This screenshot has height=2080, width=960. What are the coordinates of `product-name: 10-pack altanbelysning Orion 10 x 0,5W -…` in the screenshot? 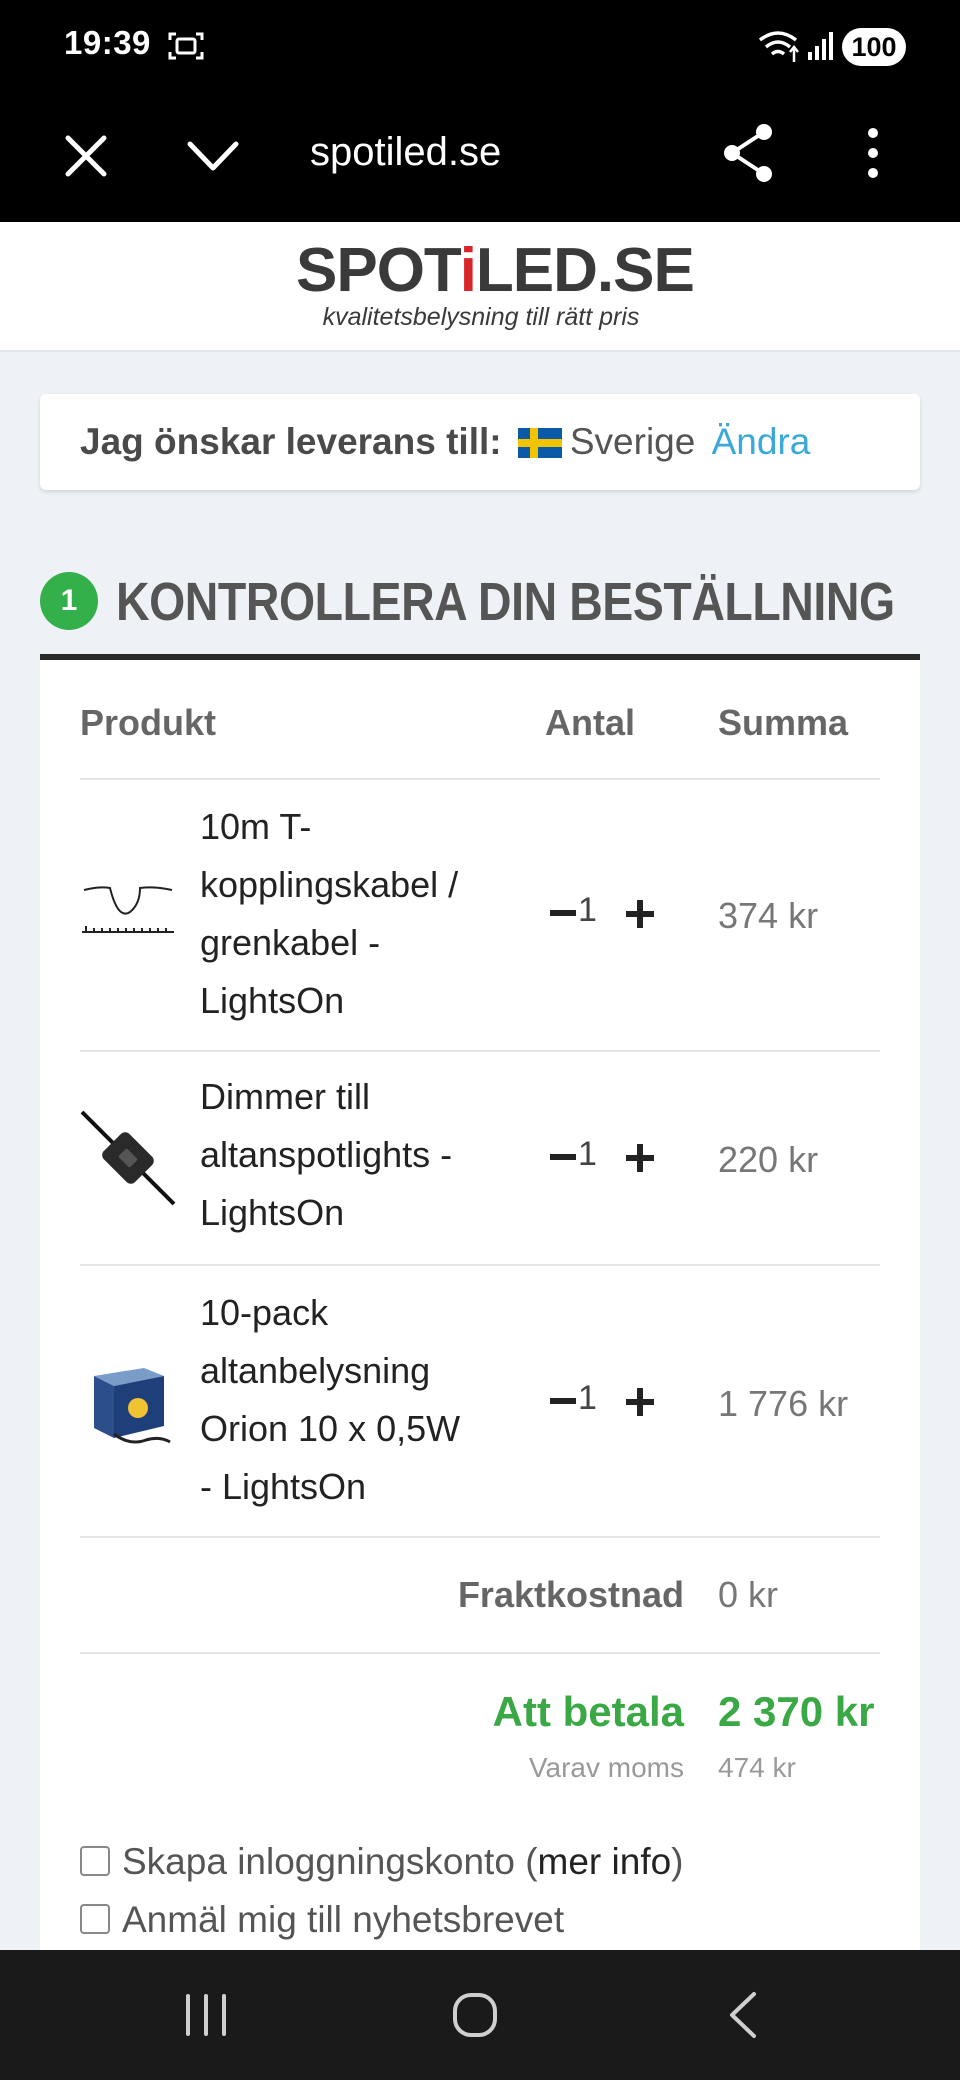 It's located at (365, 1400).